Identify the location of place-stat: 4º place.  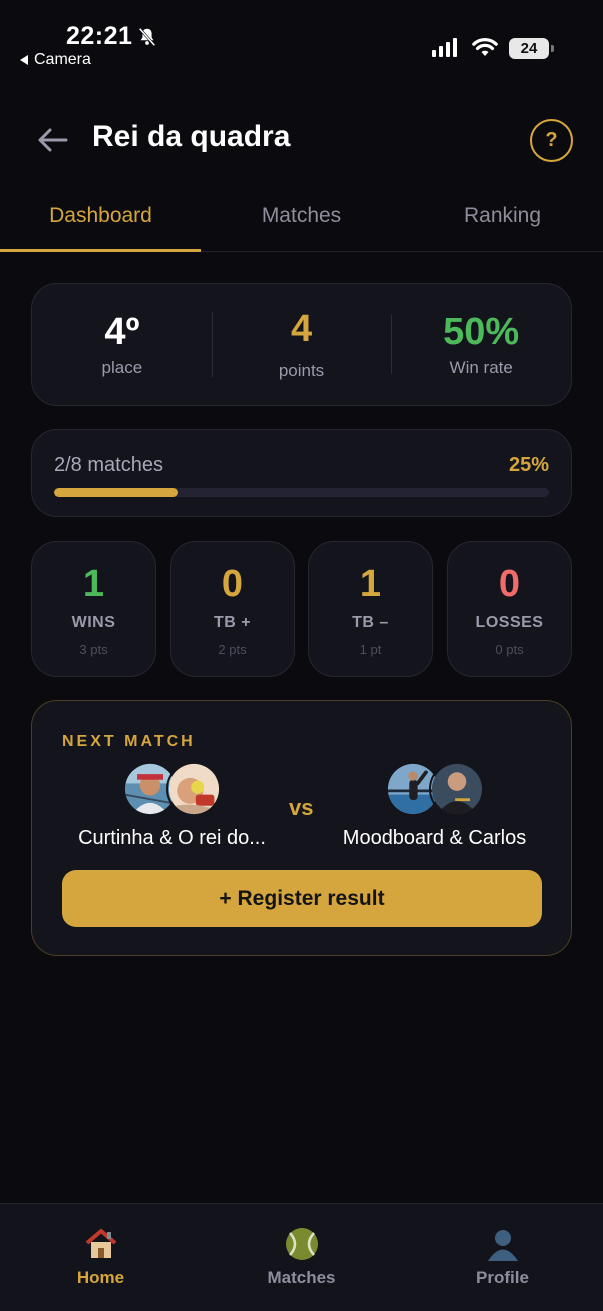
(122, 344).